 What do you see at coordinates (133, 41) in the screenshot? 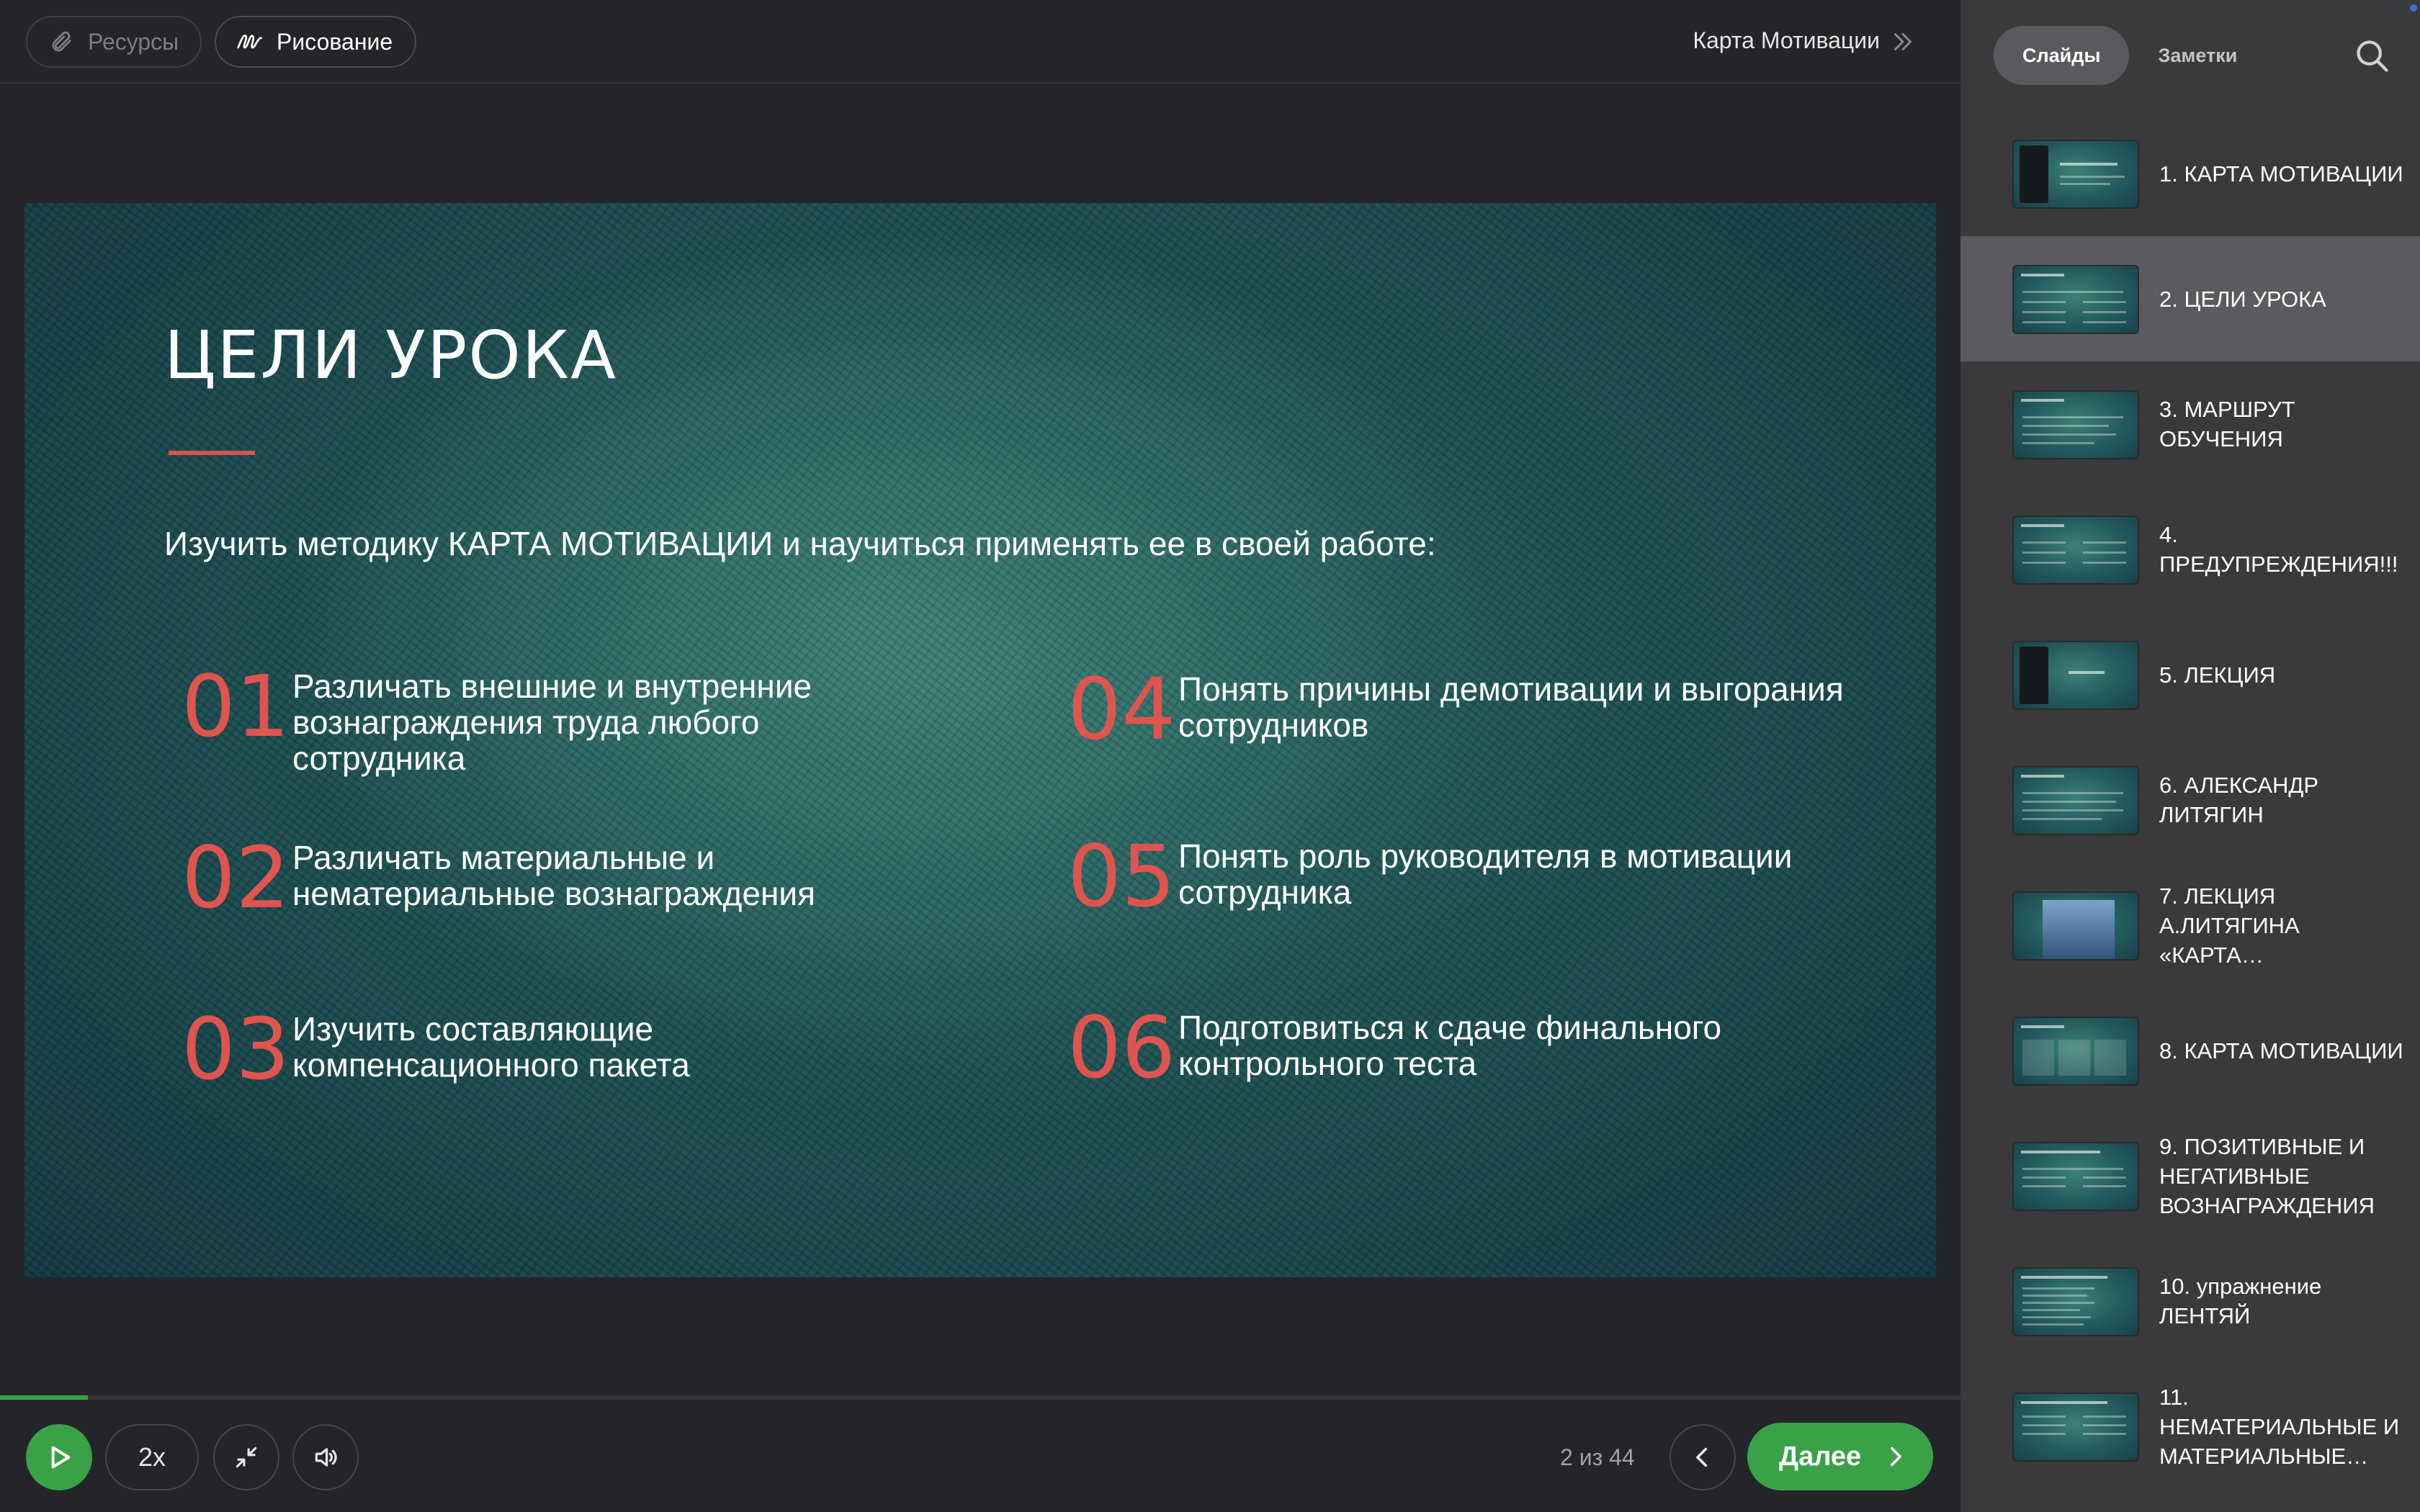
I see `resources-label: Ресурсы` at bounding box center [133, 41].